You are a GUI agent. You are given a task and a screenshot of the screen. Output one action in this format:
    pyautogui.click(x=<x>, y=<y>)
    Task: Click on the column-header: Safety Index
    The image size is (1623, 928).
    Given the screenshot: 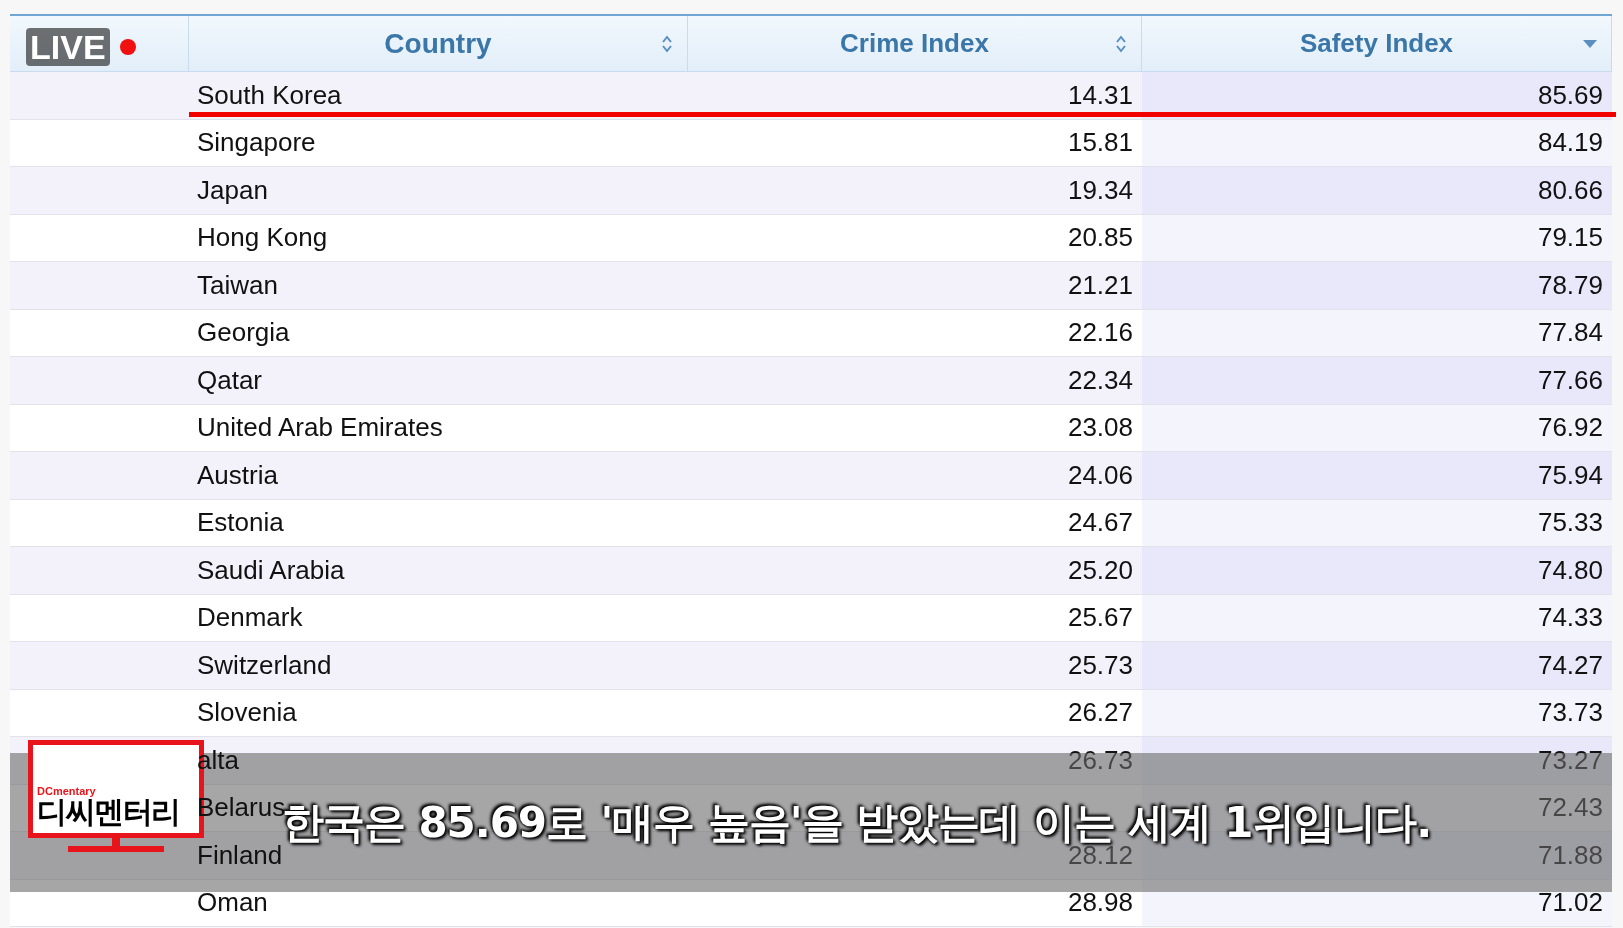 What is the action you would take?
    pyautogui.click(x=1377, y=43)
    